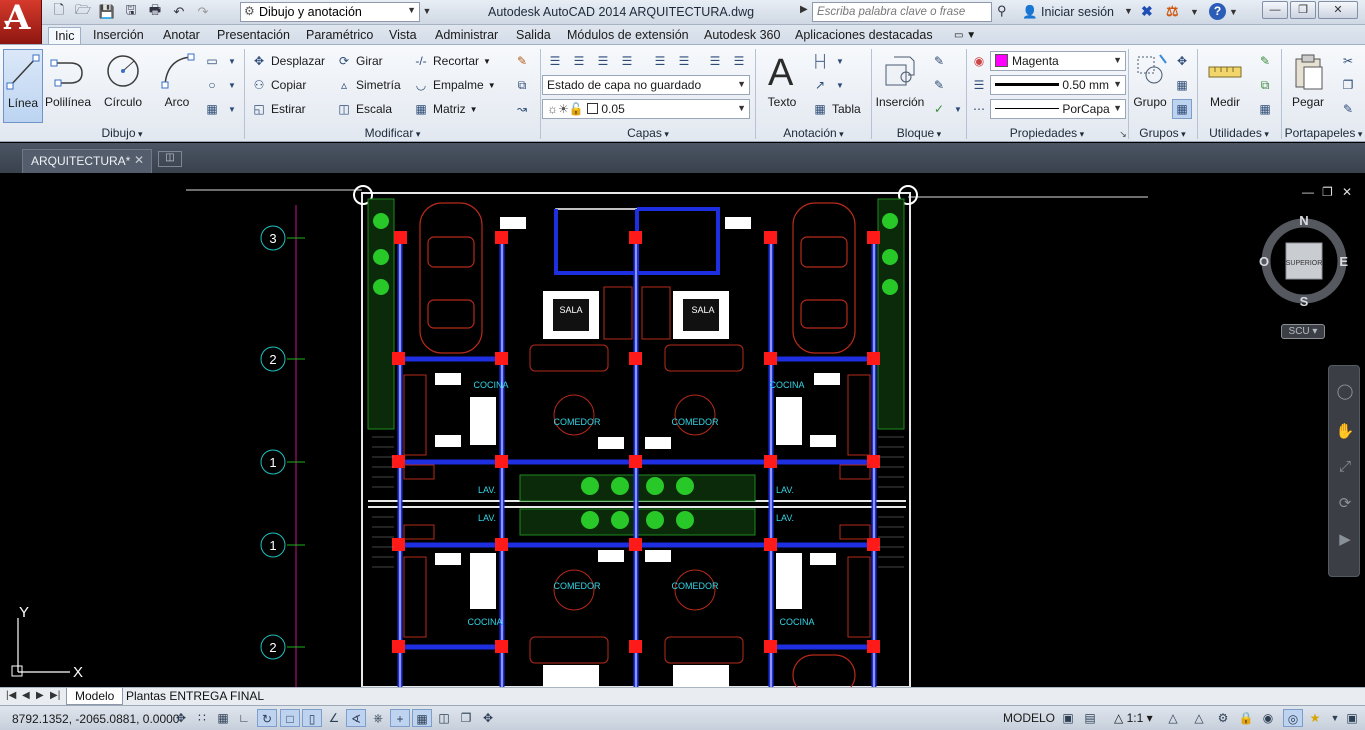 The height and width of the screenshot is (730, 1365). Describe the element at coordinates (179, 12) in the screenshot. I see `undo-icon: ↶` at that location.